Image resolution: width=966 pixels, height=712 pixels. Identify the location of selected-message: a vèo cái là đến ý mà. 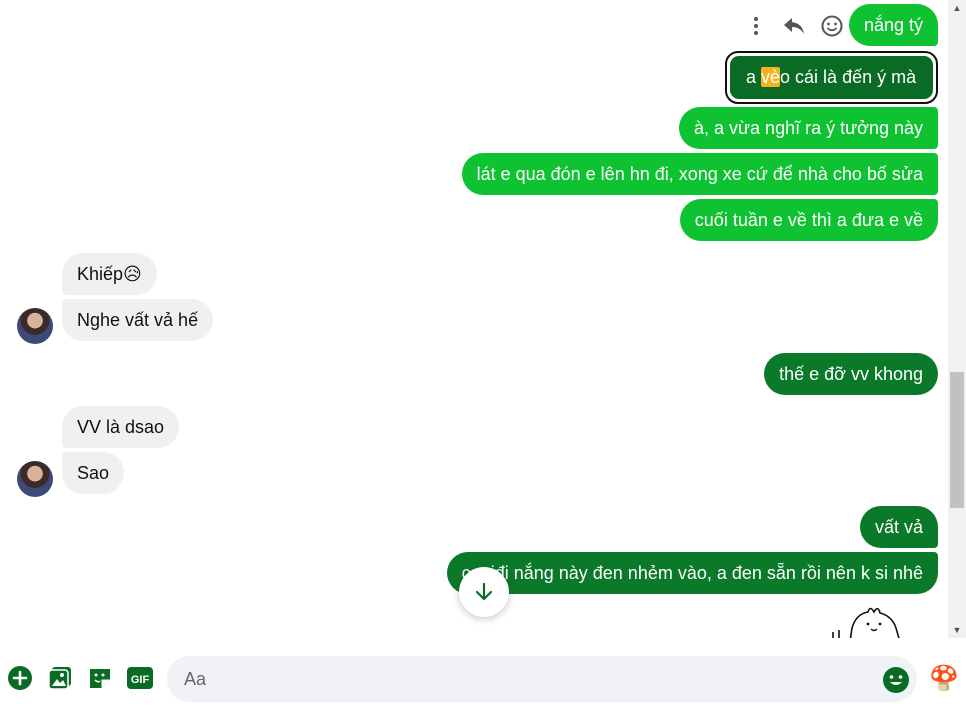
(831, 77).